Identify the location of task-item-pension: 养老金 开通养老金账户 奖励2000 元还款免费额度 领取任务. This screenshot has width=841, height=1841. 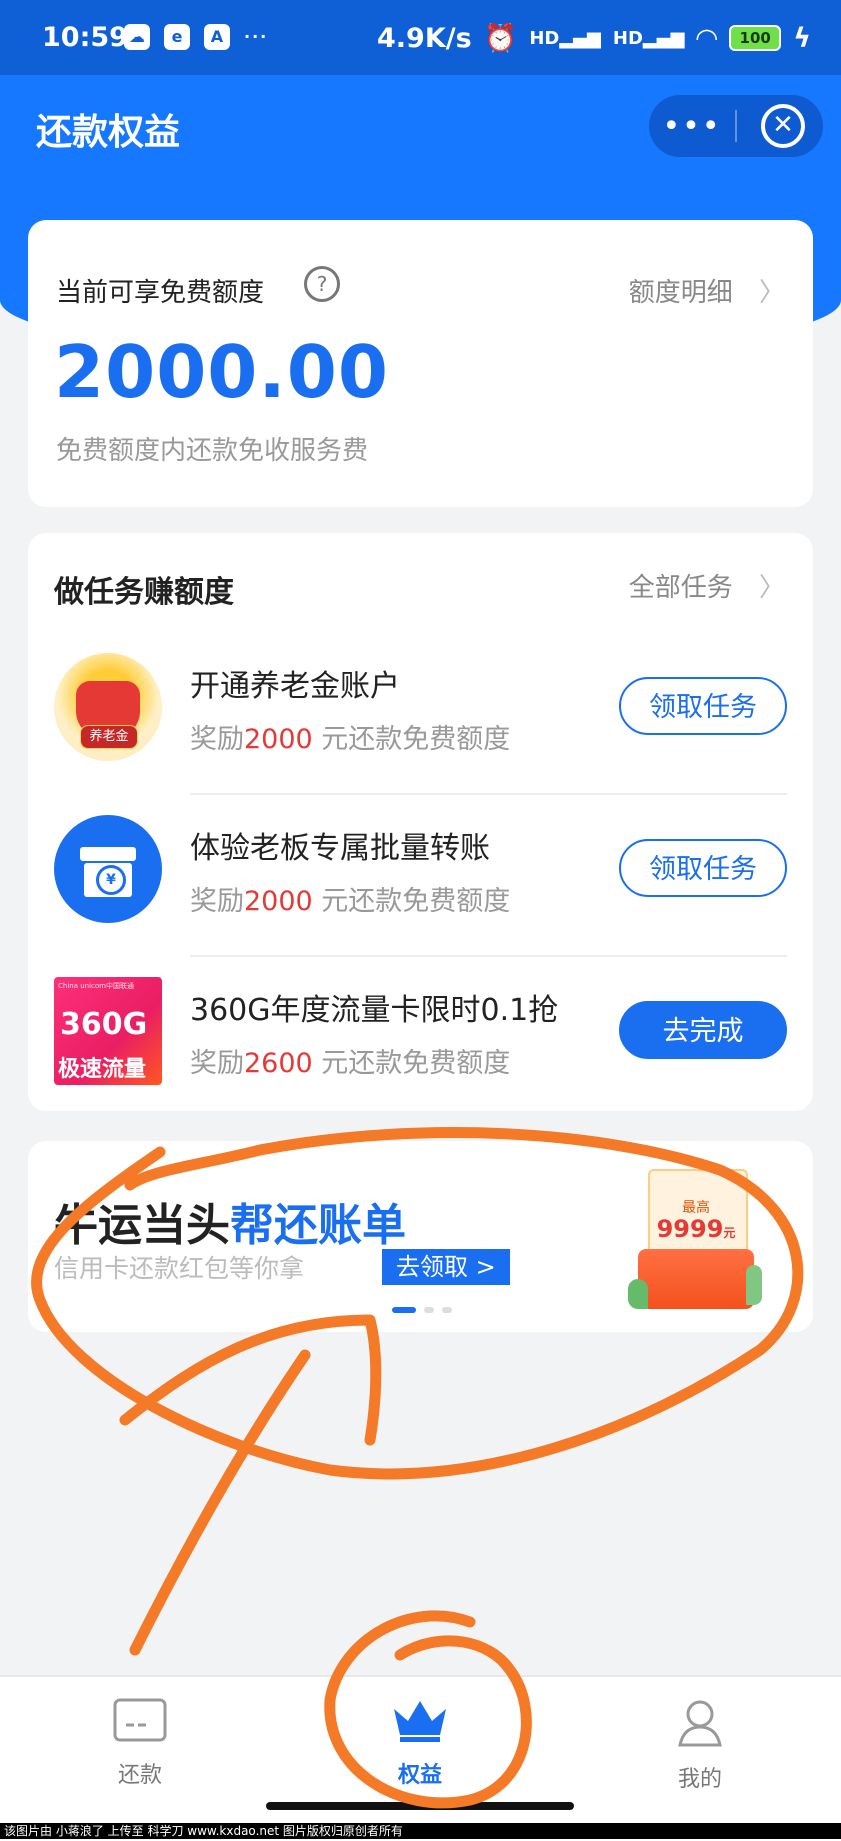
(420, 714).